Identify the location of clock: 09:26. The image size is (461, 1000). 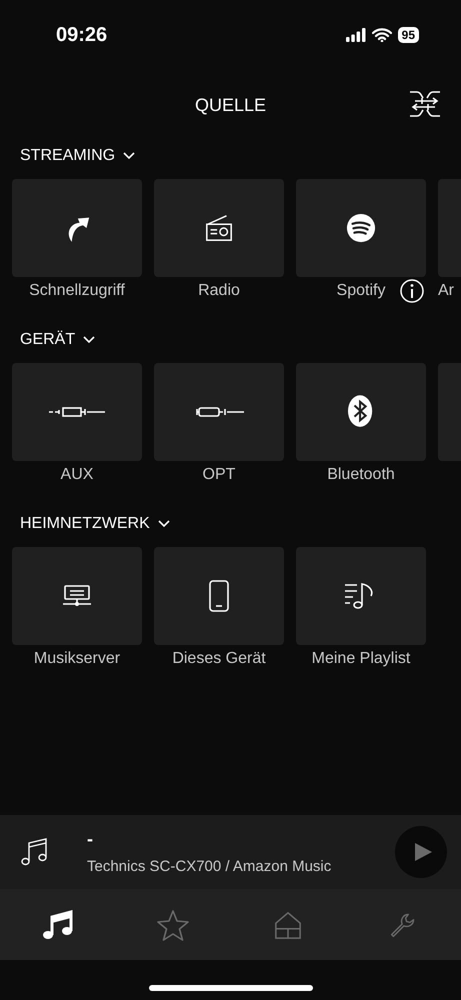
(82, 35).